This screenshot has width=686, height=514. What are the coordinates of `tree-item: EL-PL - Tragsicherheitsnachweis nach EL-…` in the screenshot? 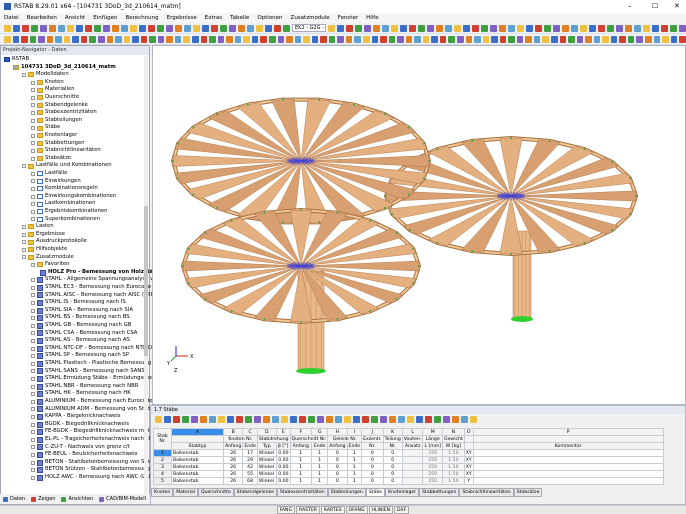 It's located at (95, 440).